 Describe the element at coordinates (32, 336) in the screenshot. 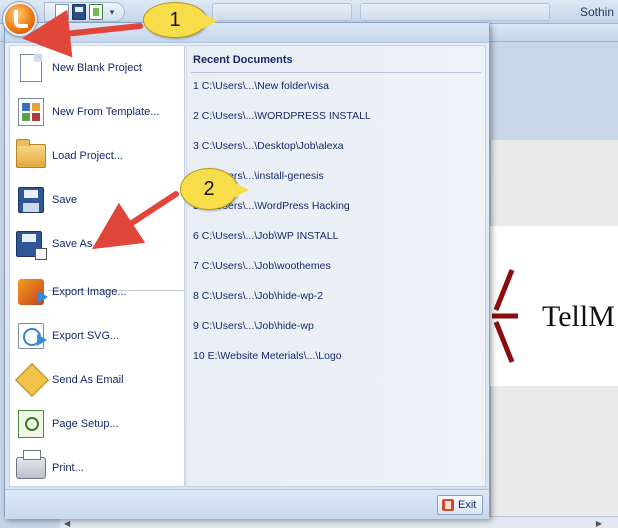

I see `export-svg-icon` at that location.